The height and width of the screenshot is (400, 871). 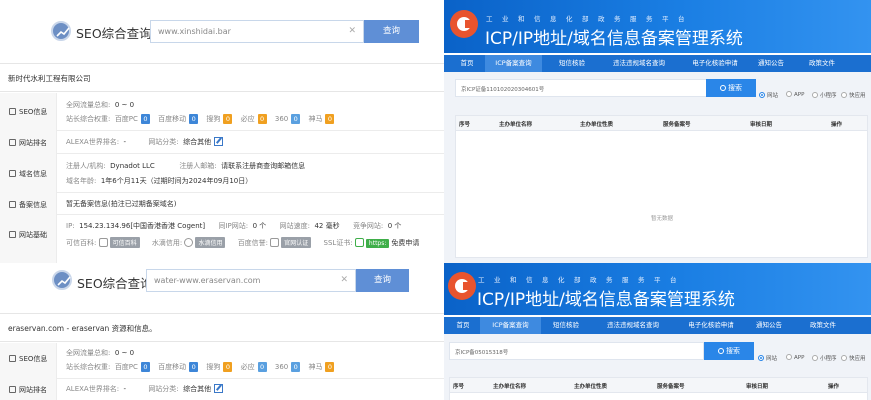 What do you see at coordinates (657, 289) in the screenshot?
I see `icp-banner: 工业和信息化部政务服务平台 ICP/IP地址/域名信息备案管理系统` at bounding box center [657, 289].